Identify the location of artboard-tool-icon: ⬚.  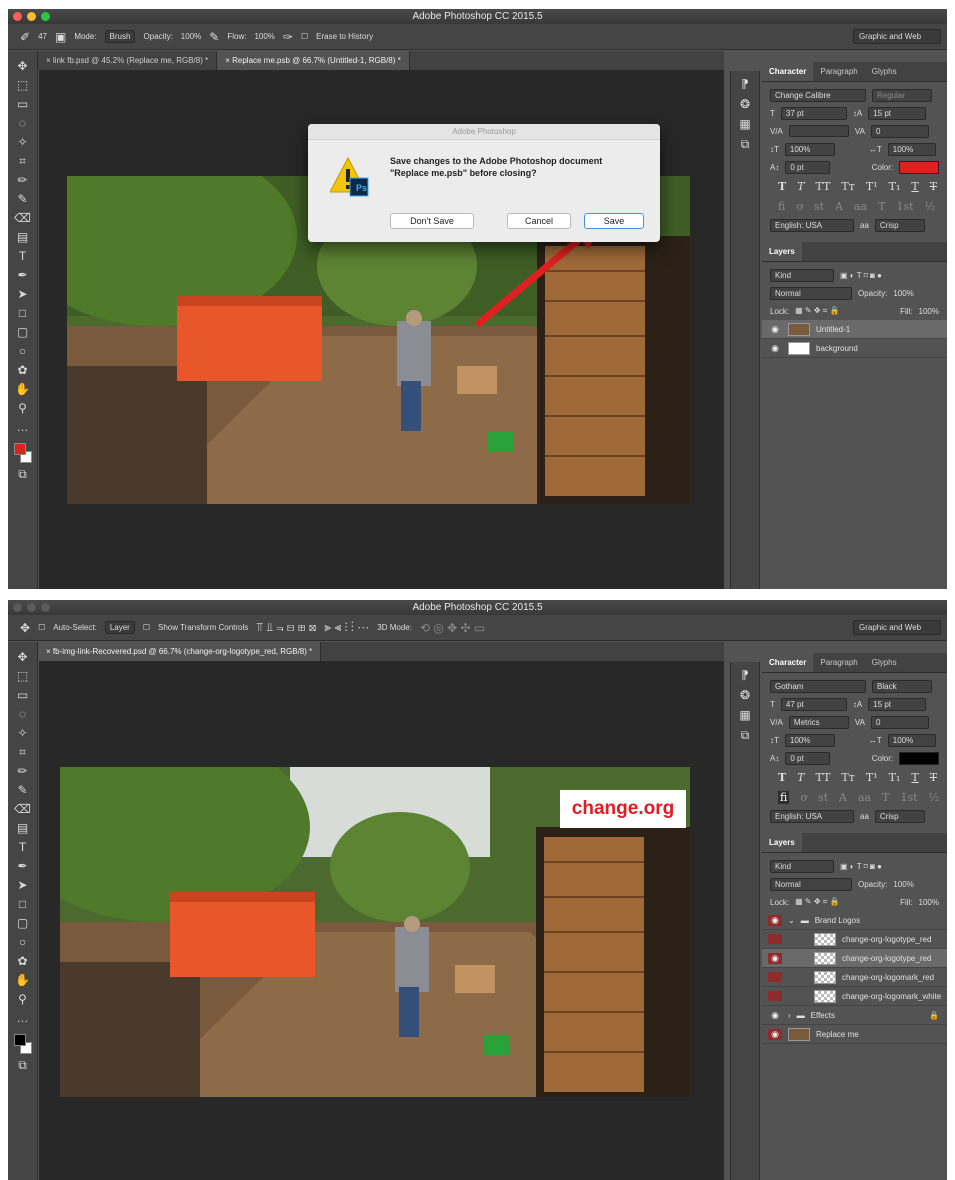
(22, 85).